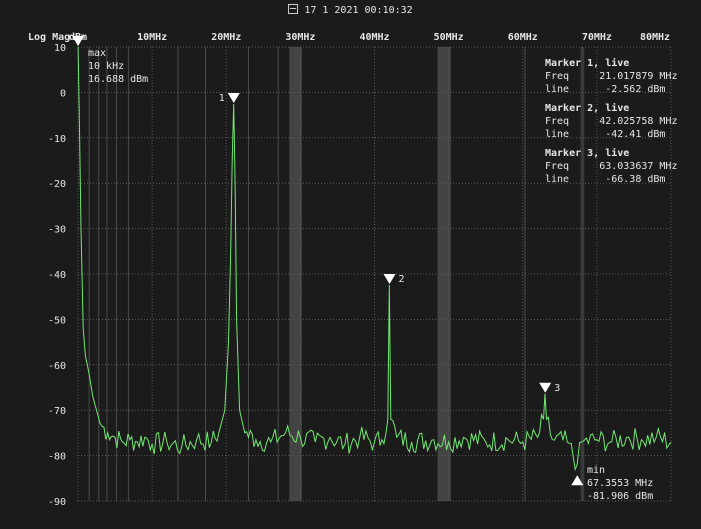  I want to click on x-tick-label: 30MHz, so click(300, 37).